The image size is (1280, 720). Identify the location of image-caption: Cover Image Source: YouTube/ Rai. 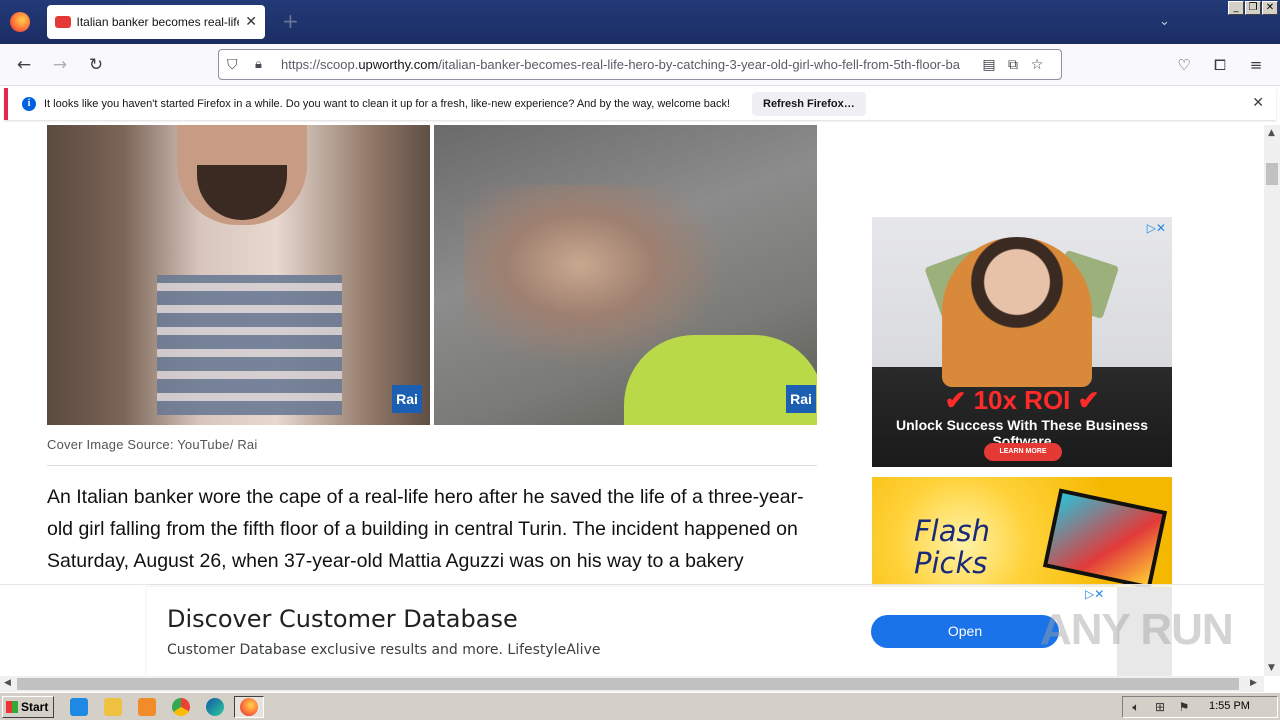
(152, 444).